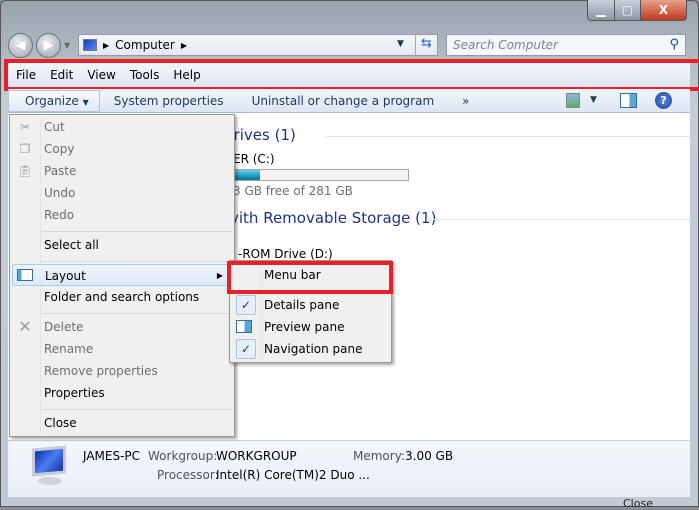 The height and width of the screenshot is (510, 699). What do you see at coordinates (573, 100) in the screenshot?
I see `change-view-icon` at bounding box center [573, 100].